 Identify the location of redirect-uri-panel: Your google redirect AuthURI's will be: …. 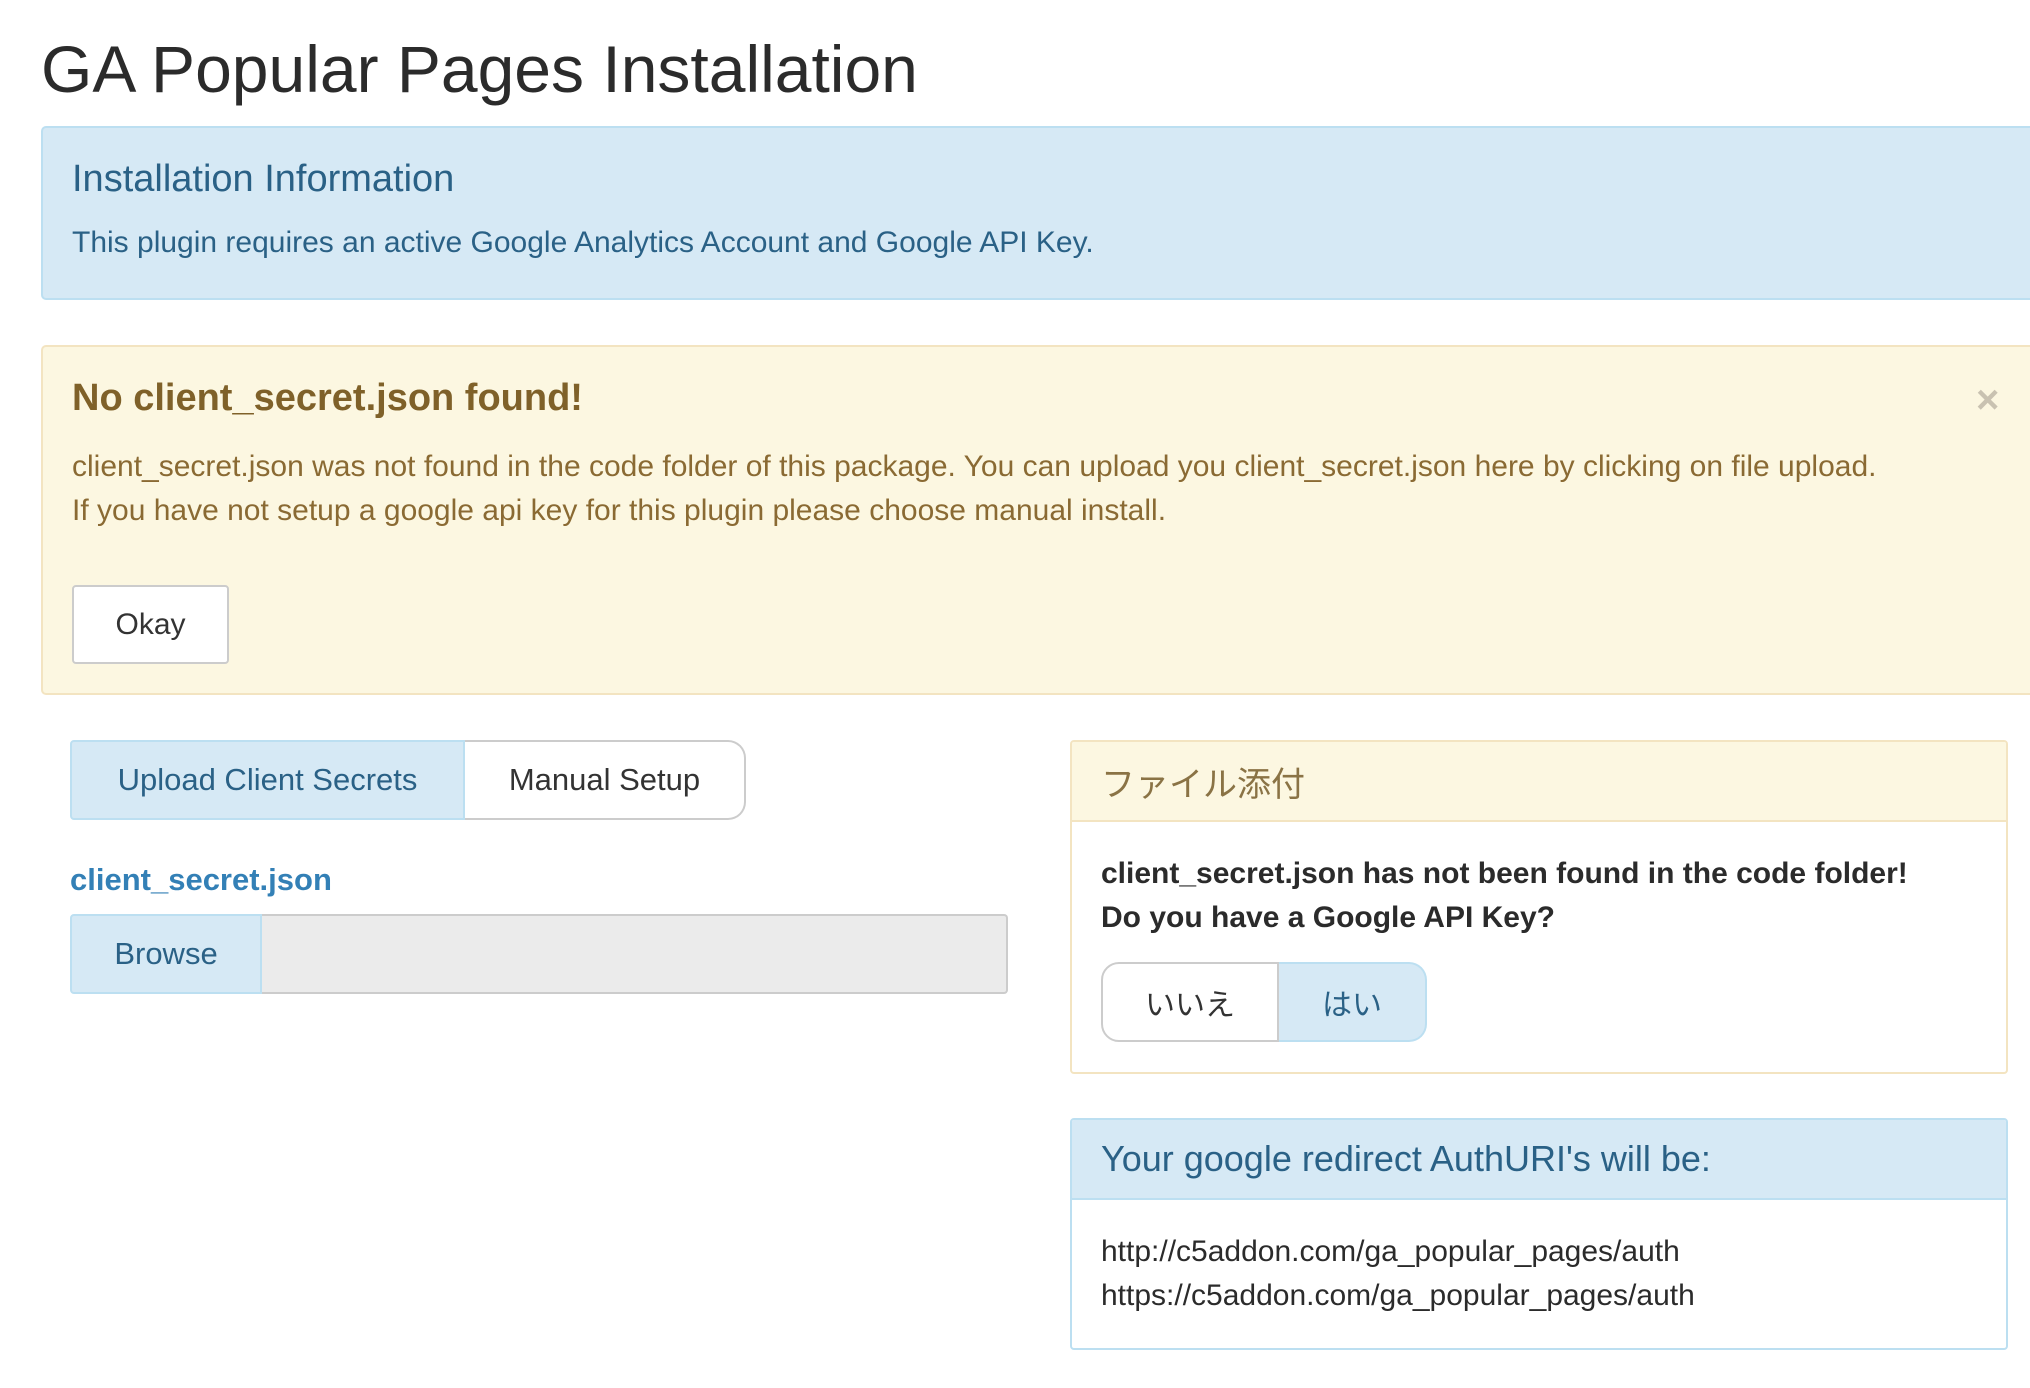
(1539, 1234).